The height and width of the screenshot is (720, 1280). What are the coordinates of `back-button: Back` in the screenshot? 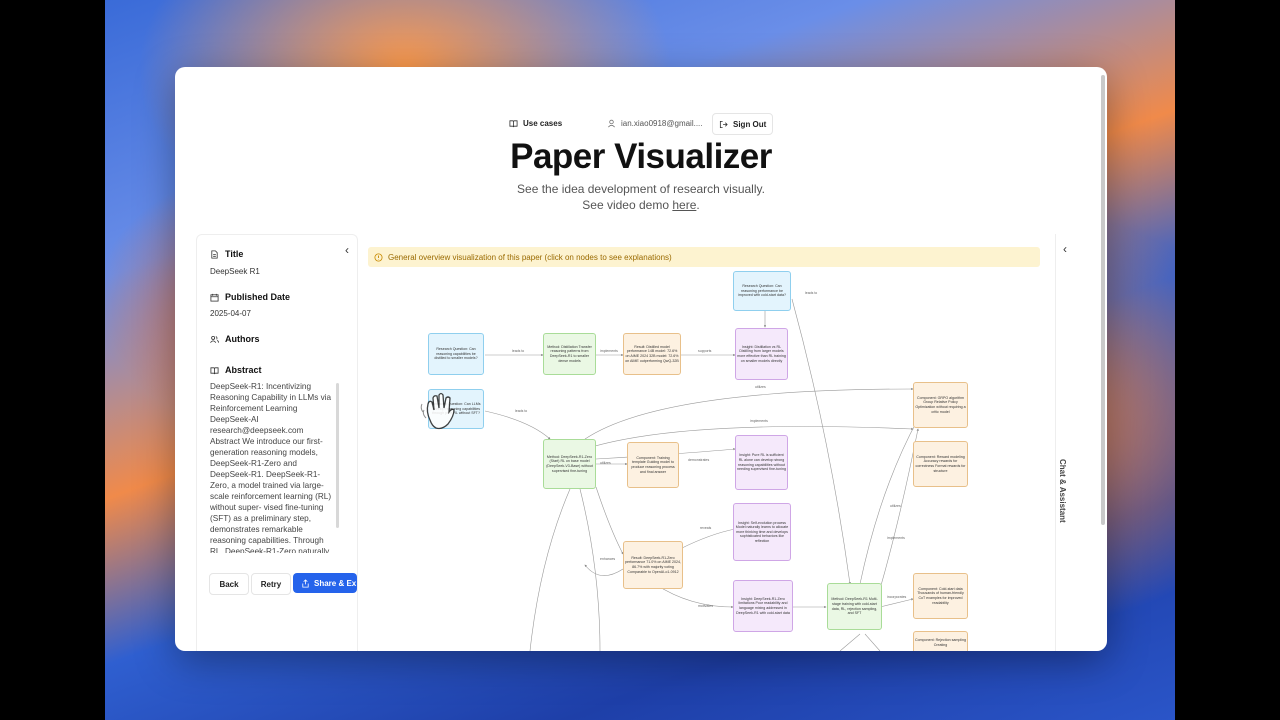 It's located at (229, 584).